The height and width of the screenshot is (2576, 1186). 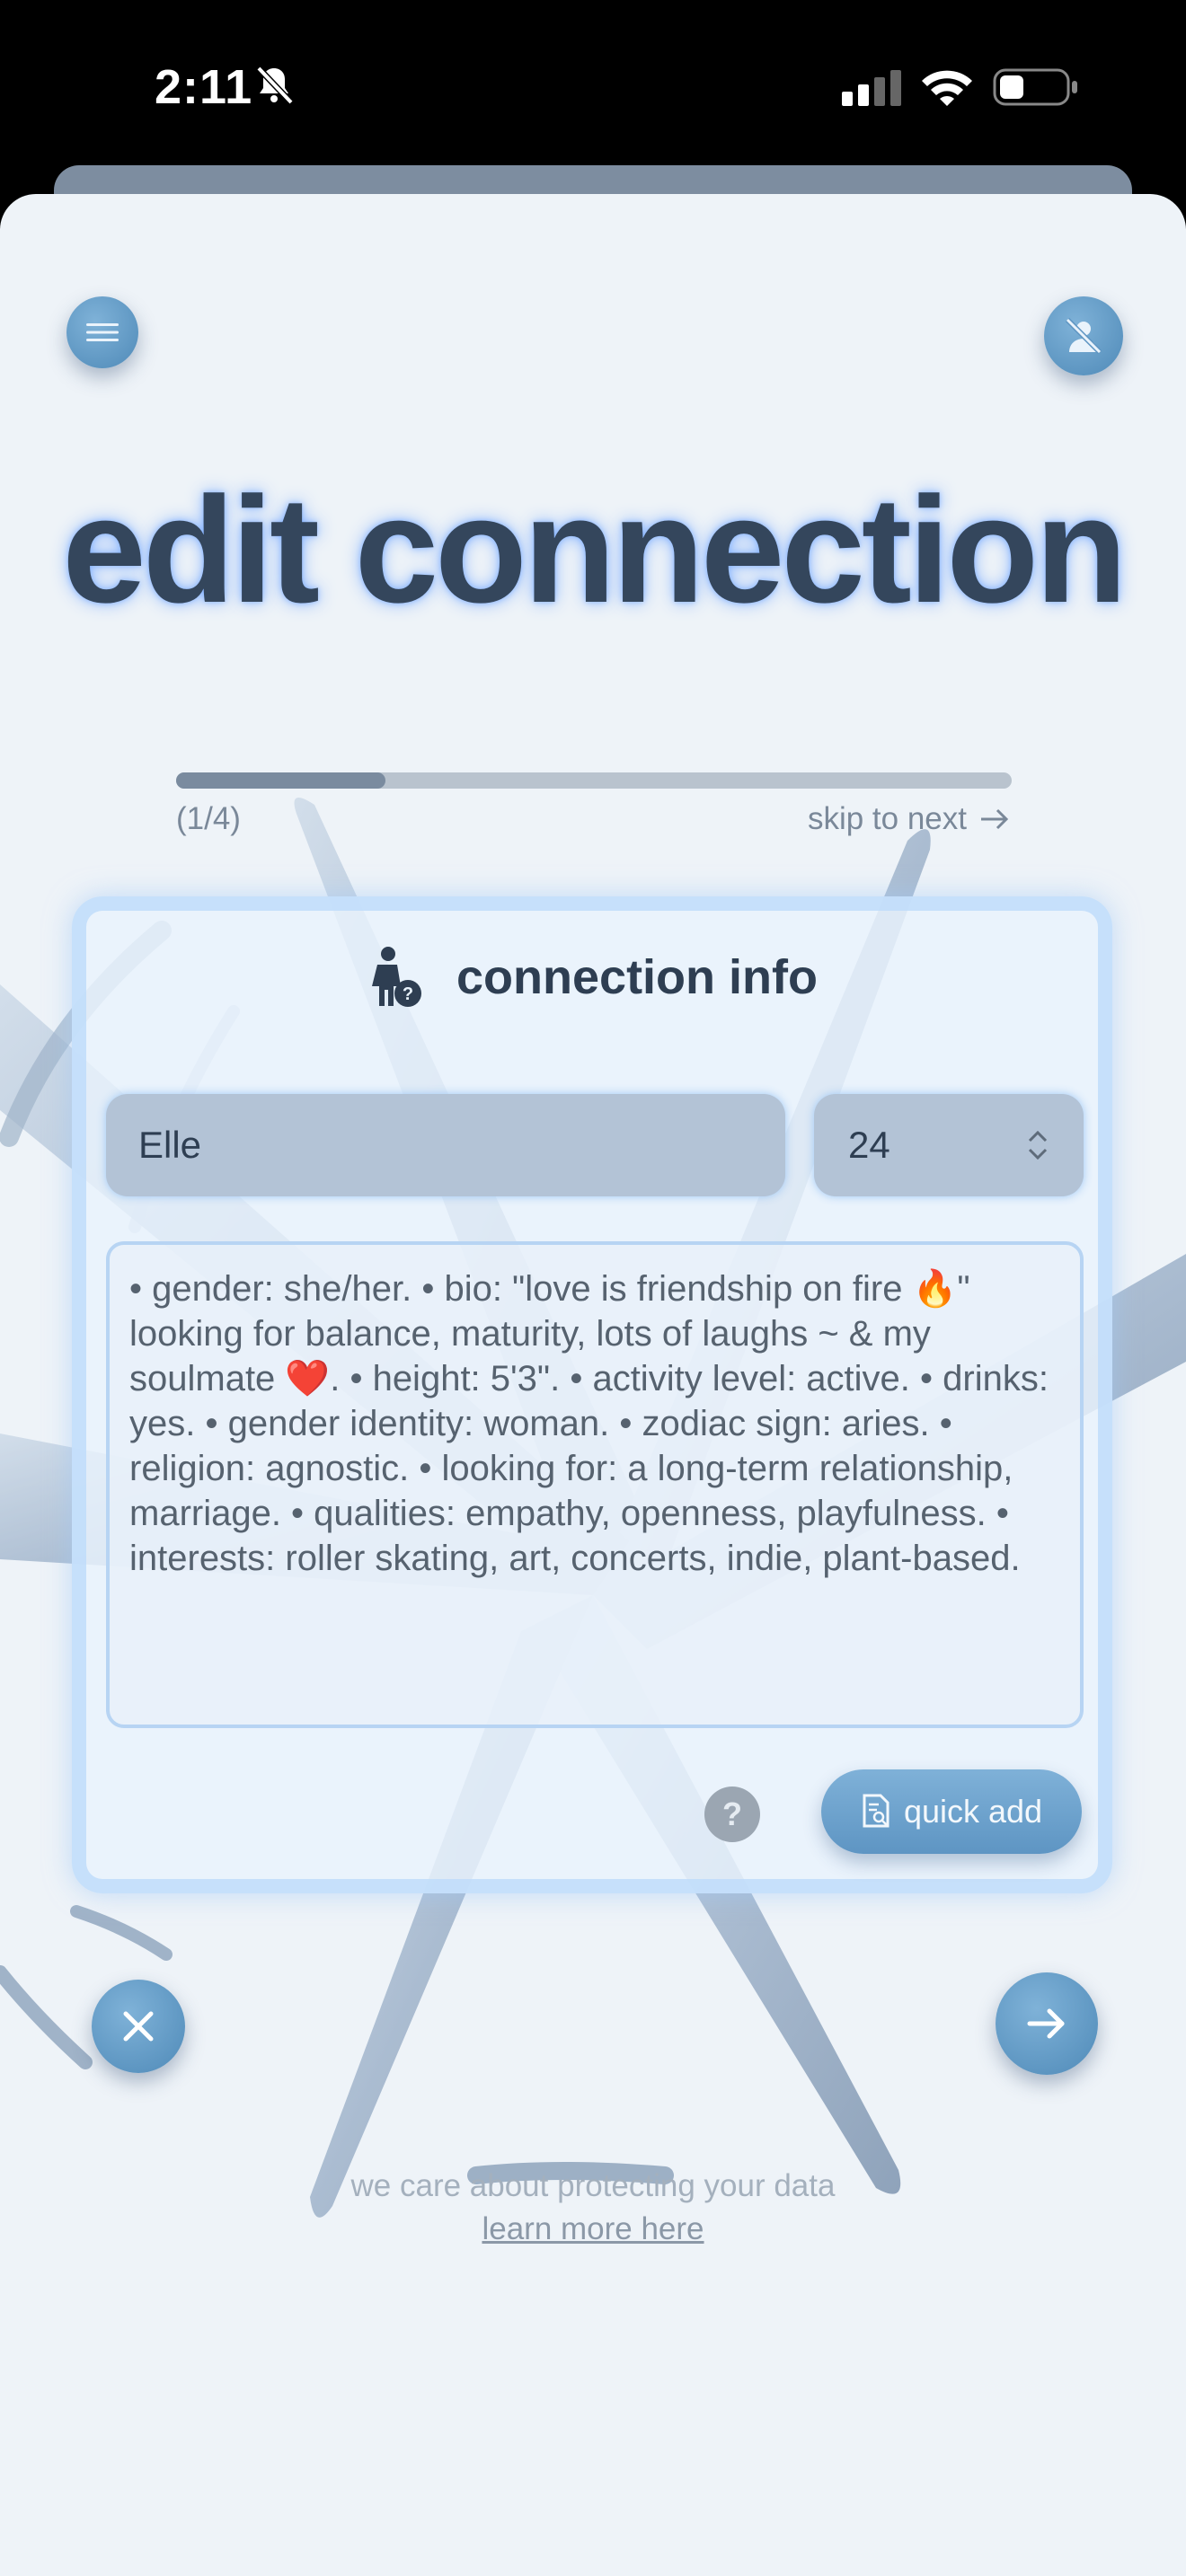 What do you see at coordinates (949, 1145) in the screenshot?
I see `age-select: 24` at bounding box center [949, 1145].